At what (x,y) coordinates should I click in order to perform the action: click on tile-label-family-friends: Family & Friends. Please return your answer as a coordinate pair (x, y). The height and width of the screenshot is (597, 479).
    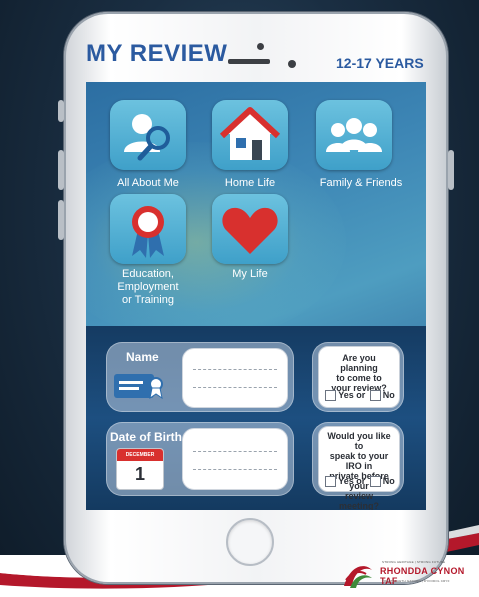
    Looking at the image, I should click on (361, 183).